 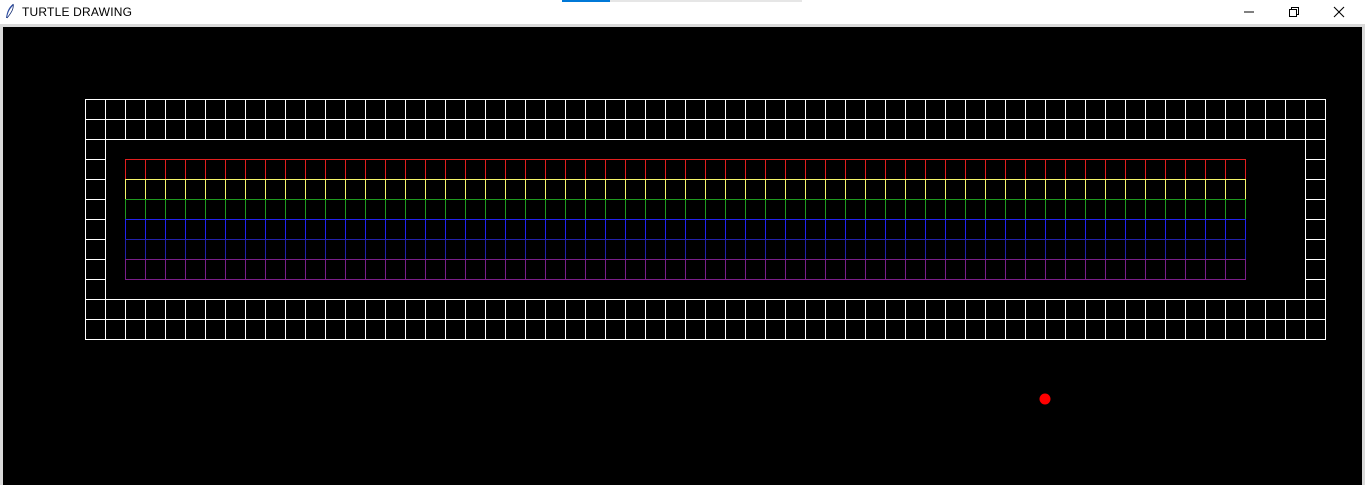 I want to click on minimize-button, so click(x=1249, y=12).